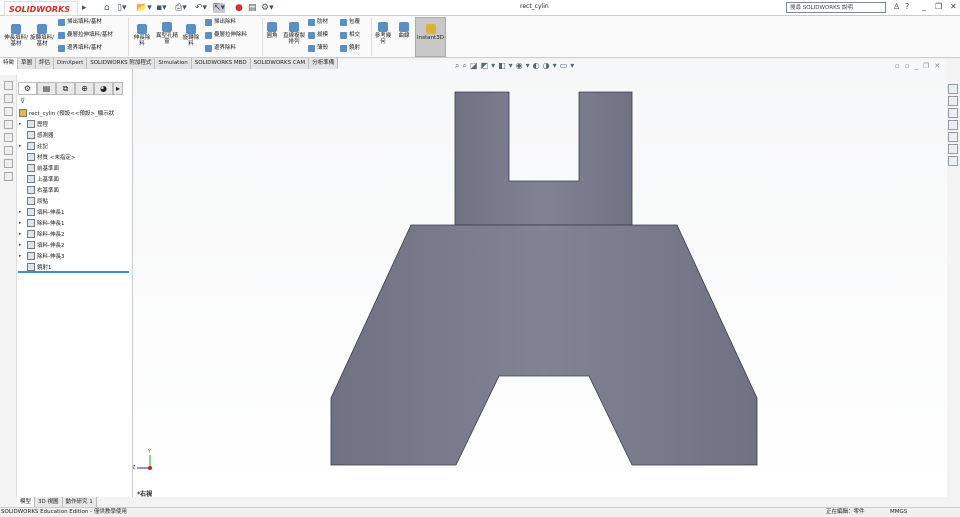 This screenshot has height=517, width=960. I want to click on tab-sketch: 草圖, so click(27, 63).